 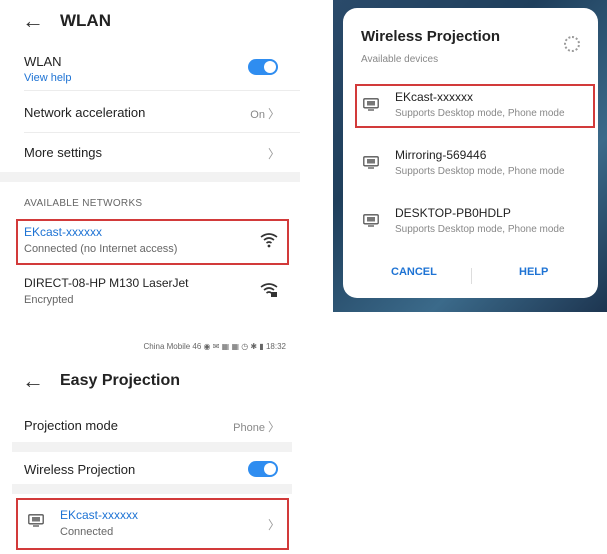 I want to click on projection-mode-row: Projection mode Phone 〉, so click(x=152, y=426).